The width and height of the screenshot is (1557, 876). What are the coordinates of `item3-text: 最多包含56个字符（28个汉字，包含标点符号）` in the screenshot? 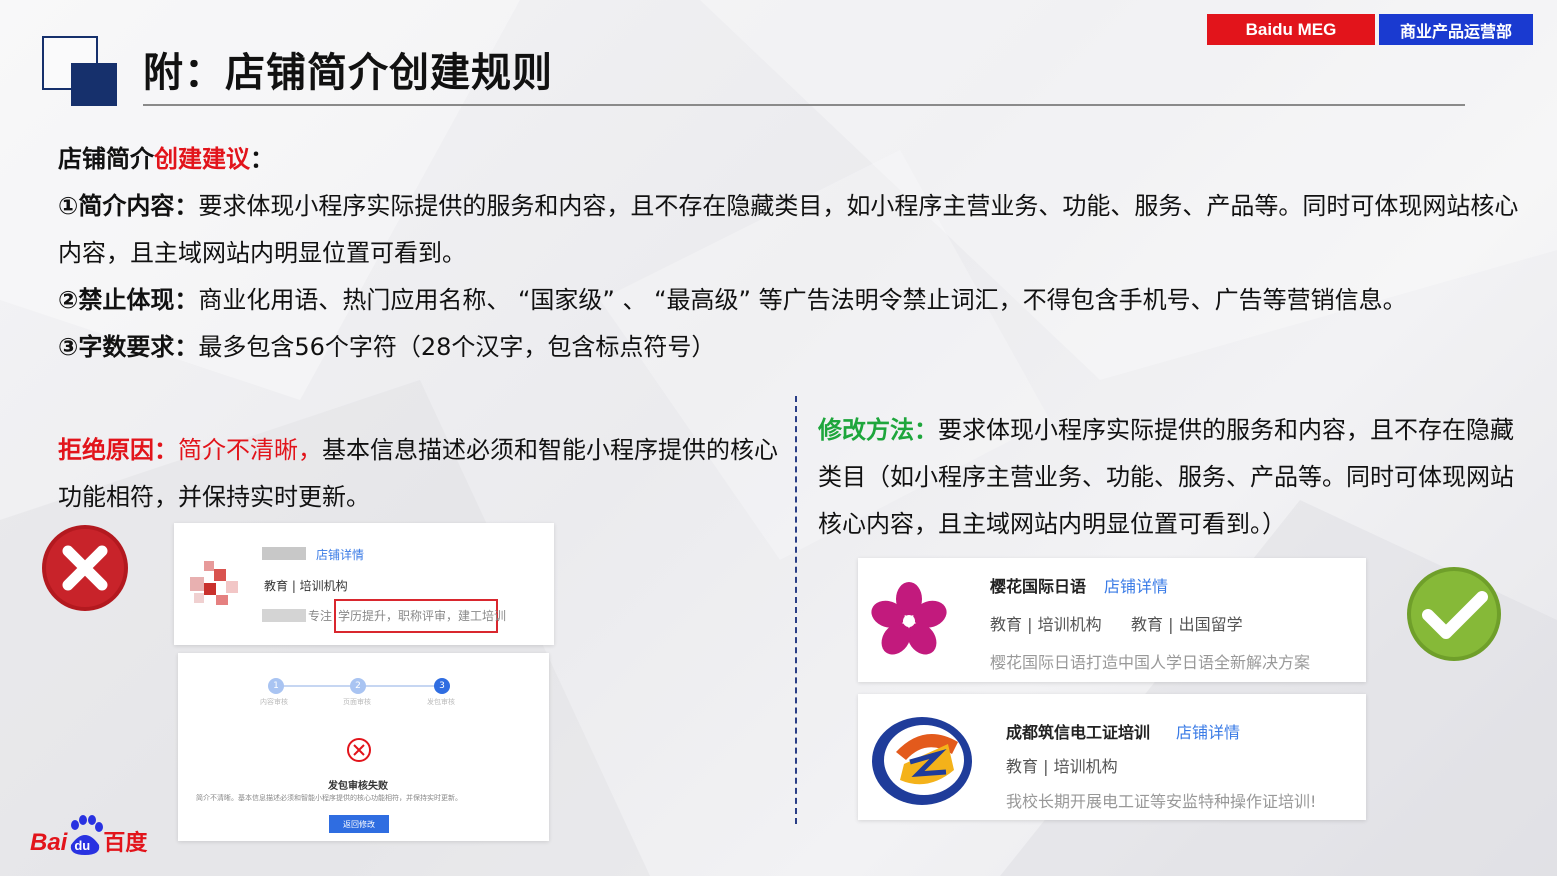 It's located at (457, 347).